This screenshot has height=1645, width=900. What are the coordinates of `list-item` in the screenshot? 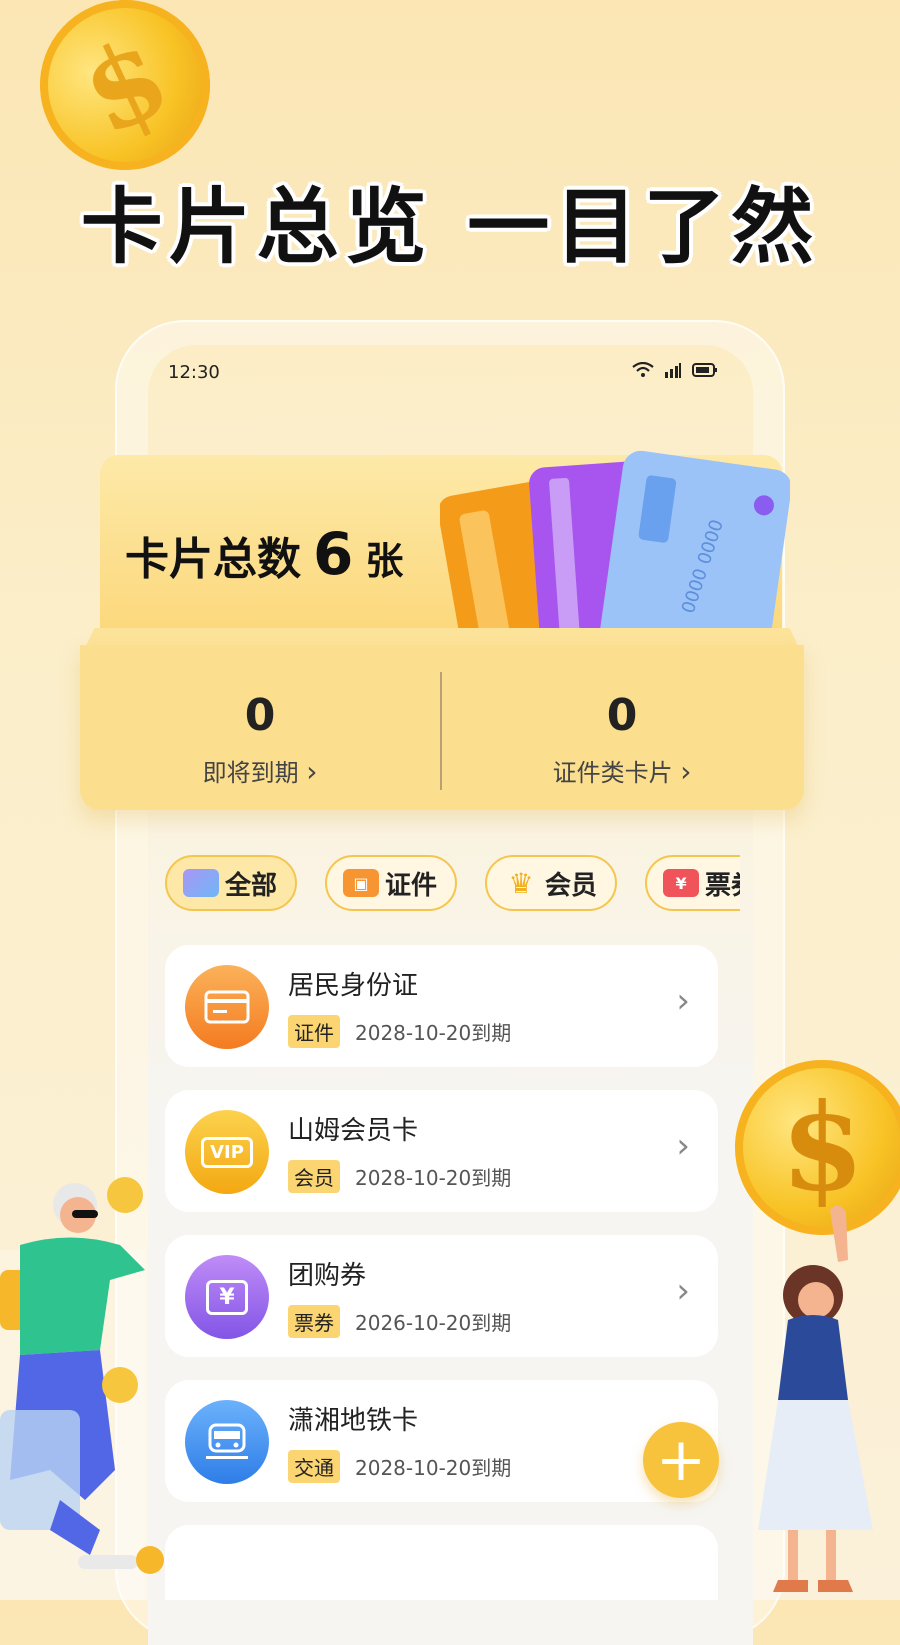 It's located at (441, 1562).